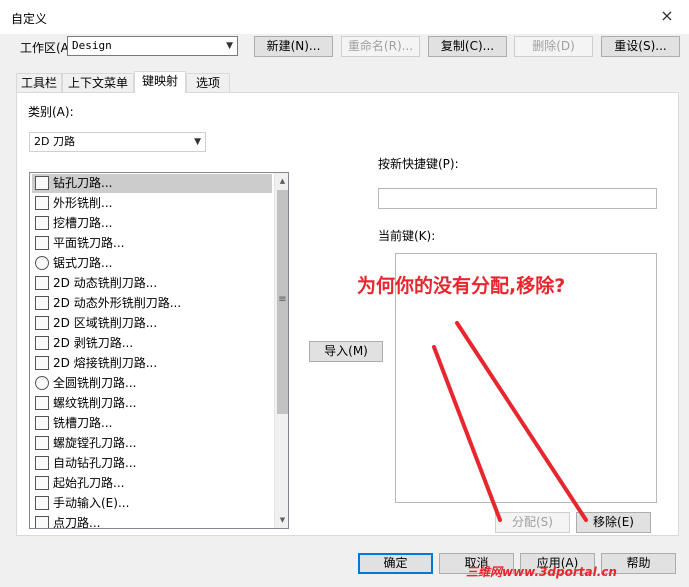 Image resolution: width=689 pixels, height=587 pixels. What do you see at coordinates (541, 572) in the screenshot?
I see `watermark: 三维网www.3dportal.cn` at bounding box center [541, 572].